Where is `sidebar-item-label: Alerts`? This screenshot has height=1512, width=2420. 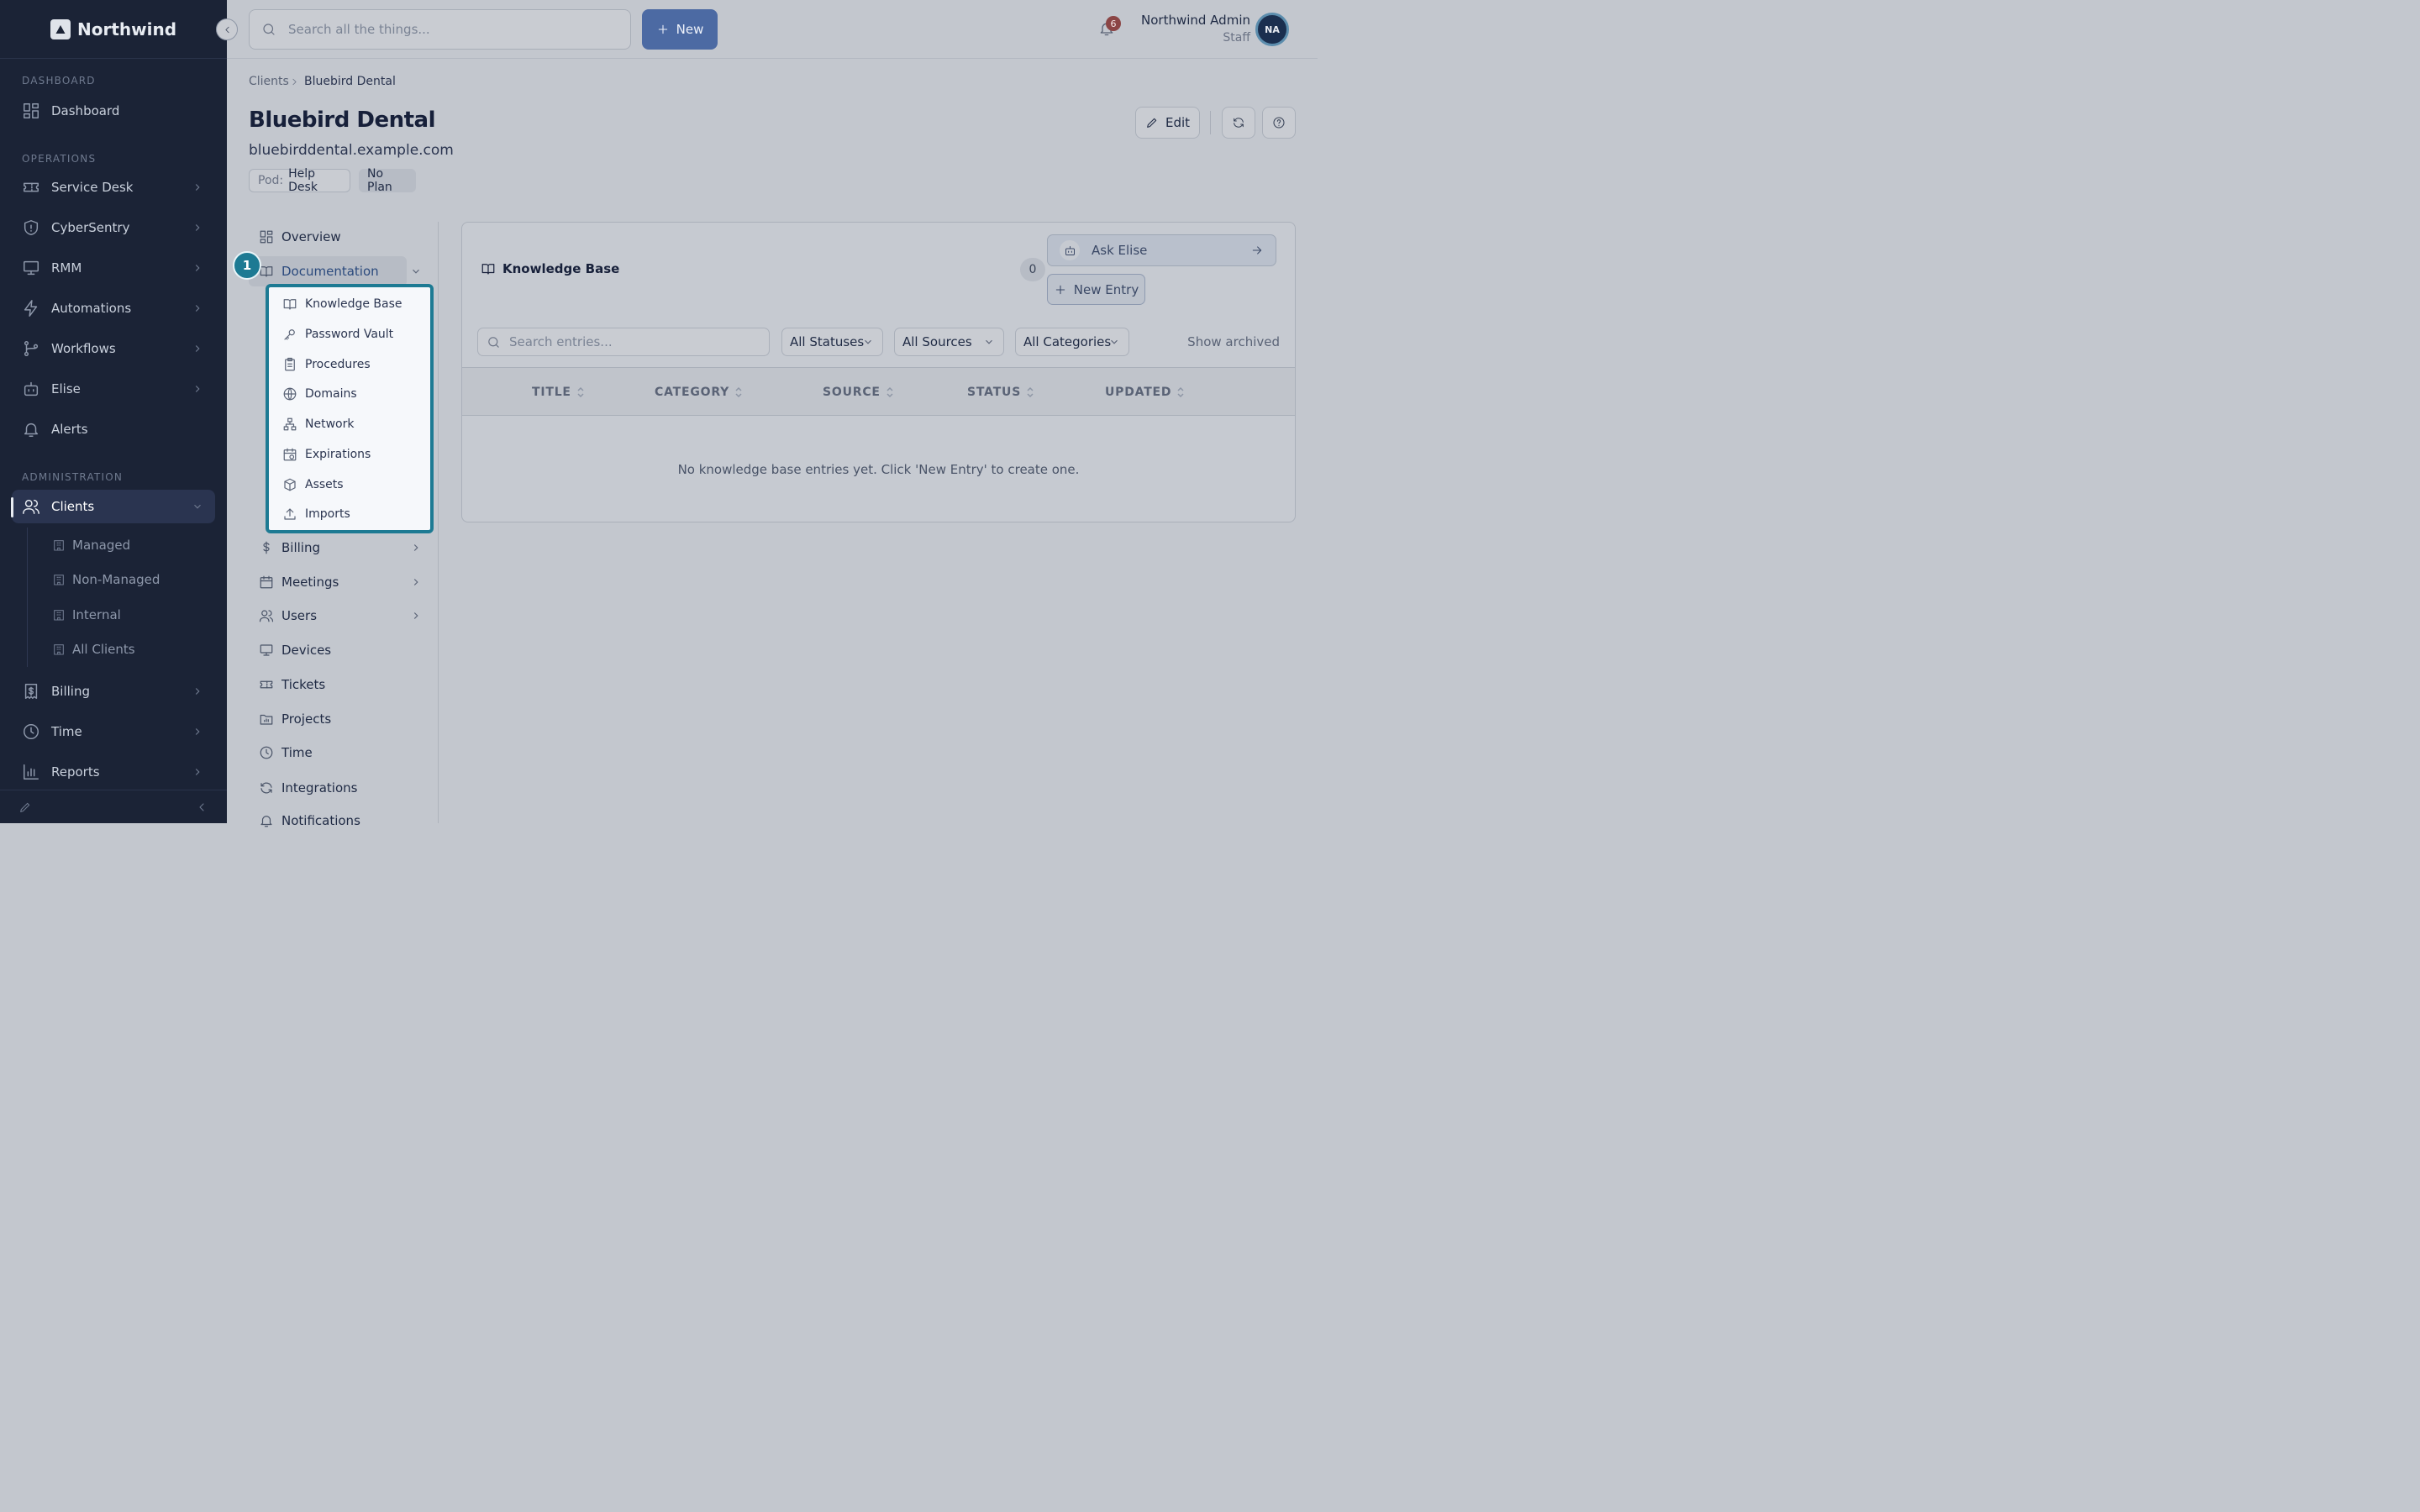 sidebar-item-label: Alerts is located at coordinates (69, 429).